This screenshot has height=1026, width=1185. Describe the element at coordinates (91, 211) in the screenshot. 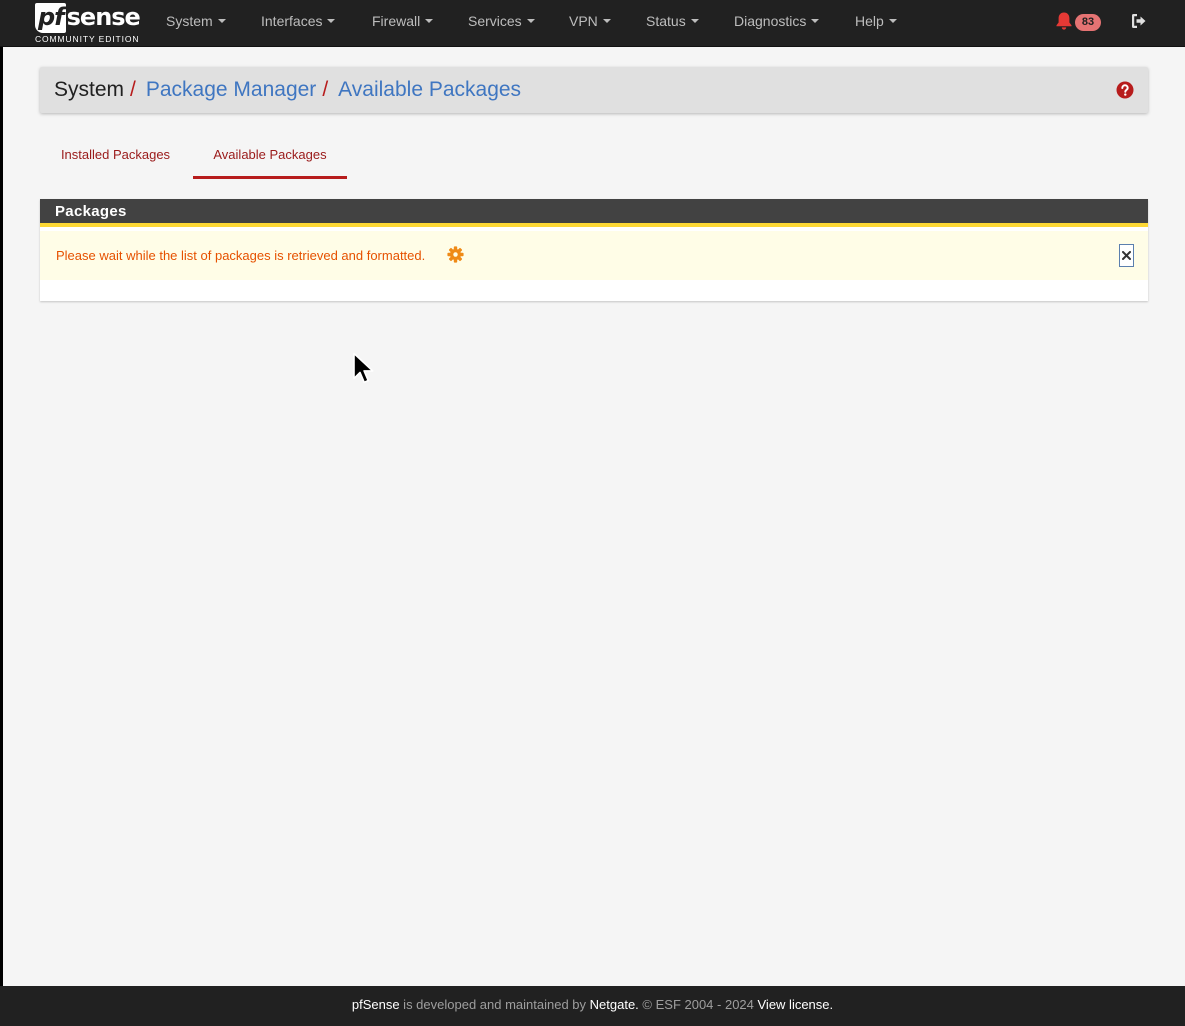

I see `panel-title: Packages` at that location.